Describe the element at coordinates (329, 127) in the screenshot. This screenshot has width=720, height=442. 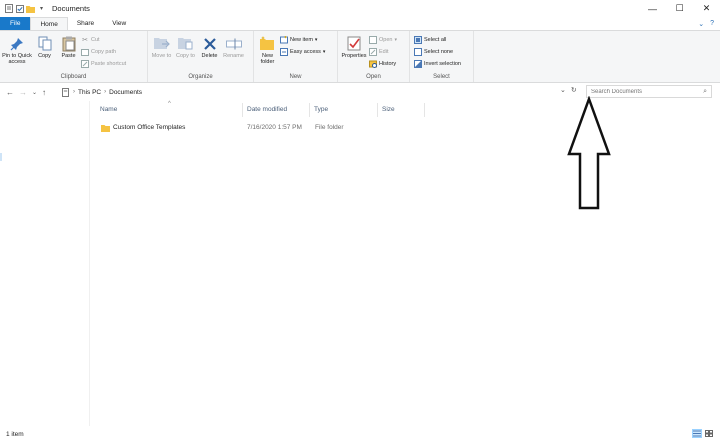
I see `file-type: File folder` at that location.